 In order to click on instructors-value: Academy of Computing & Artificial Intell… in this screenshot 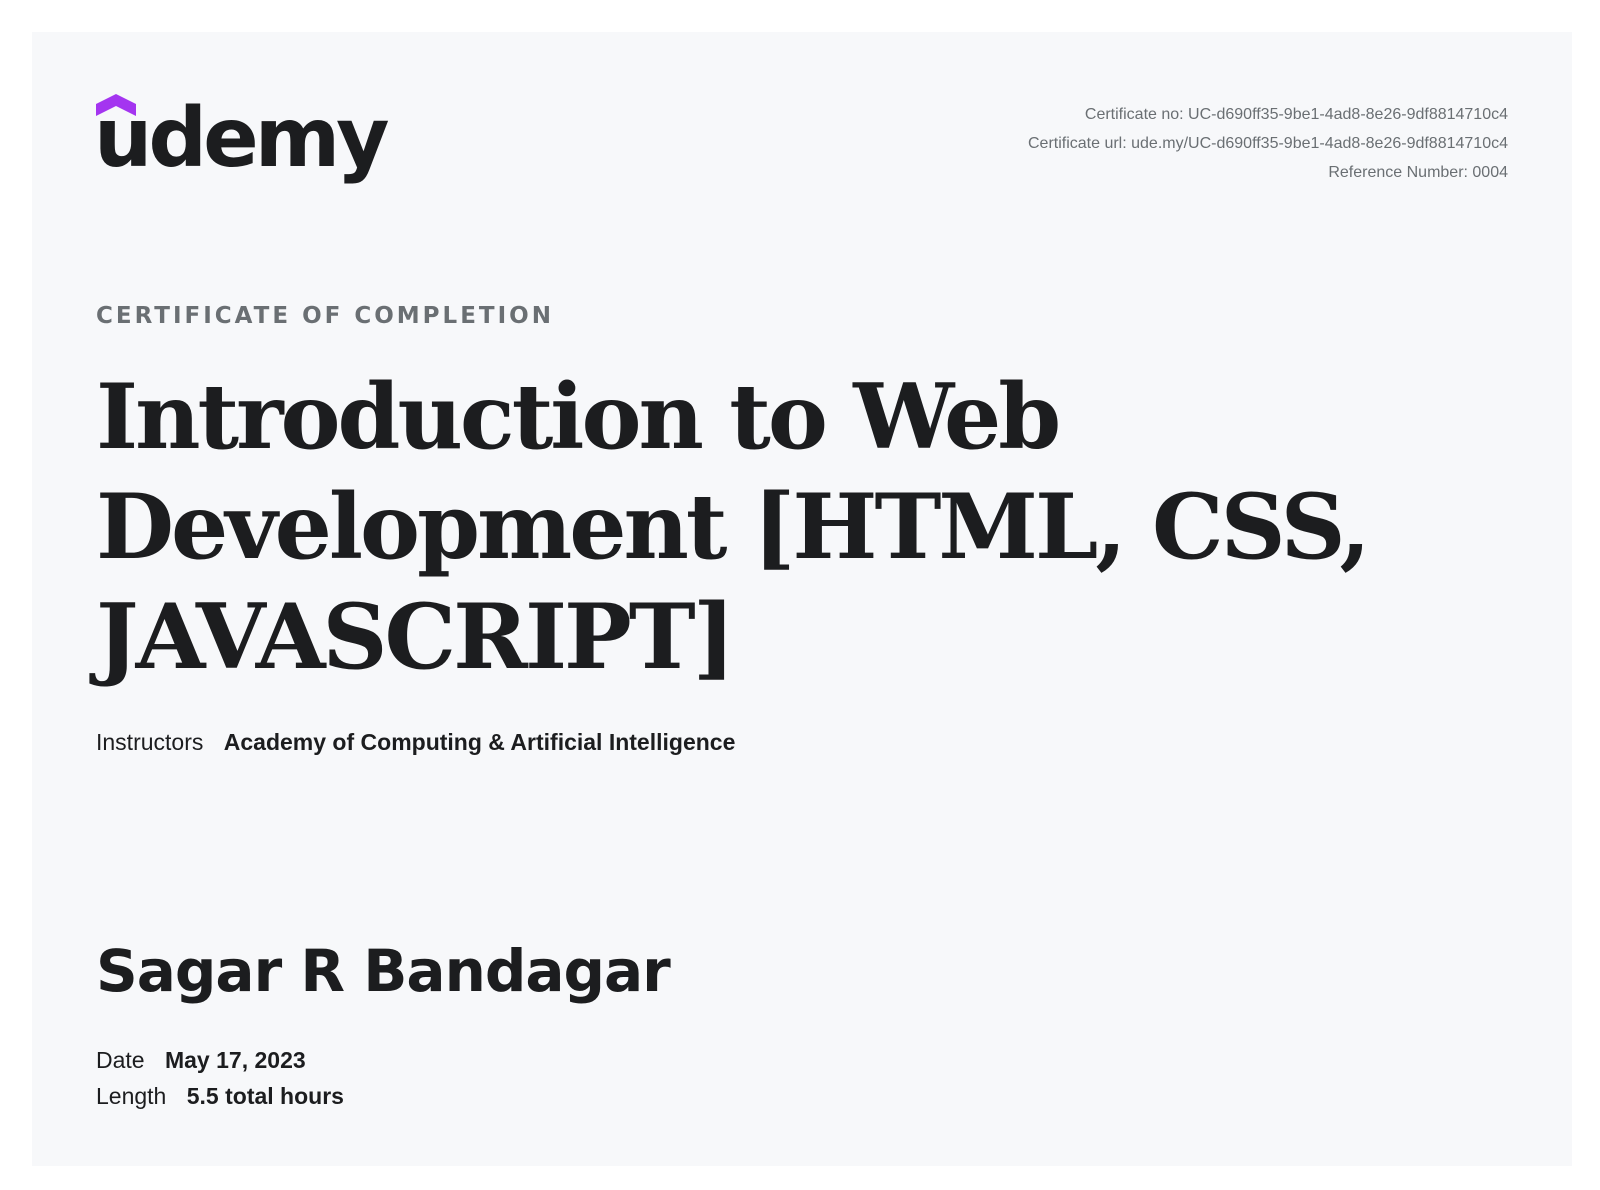, I will do `click(479, 742)`.